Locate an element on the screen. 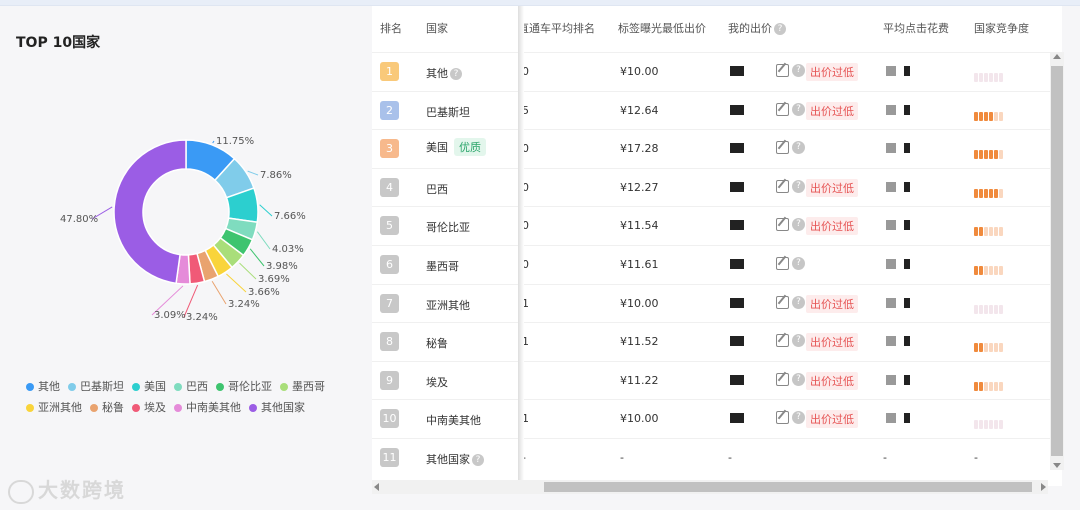 This screenshot has width=1080, height=510. legend-item: 其他国家 is located at coordinates (277, 407).